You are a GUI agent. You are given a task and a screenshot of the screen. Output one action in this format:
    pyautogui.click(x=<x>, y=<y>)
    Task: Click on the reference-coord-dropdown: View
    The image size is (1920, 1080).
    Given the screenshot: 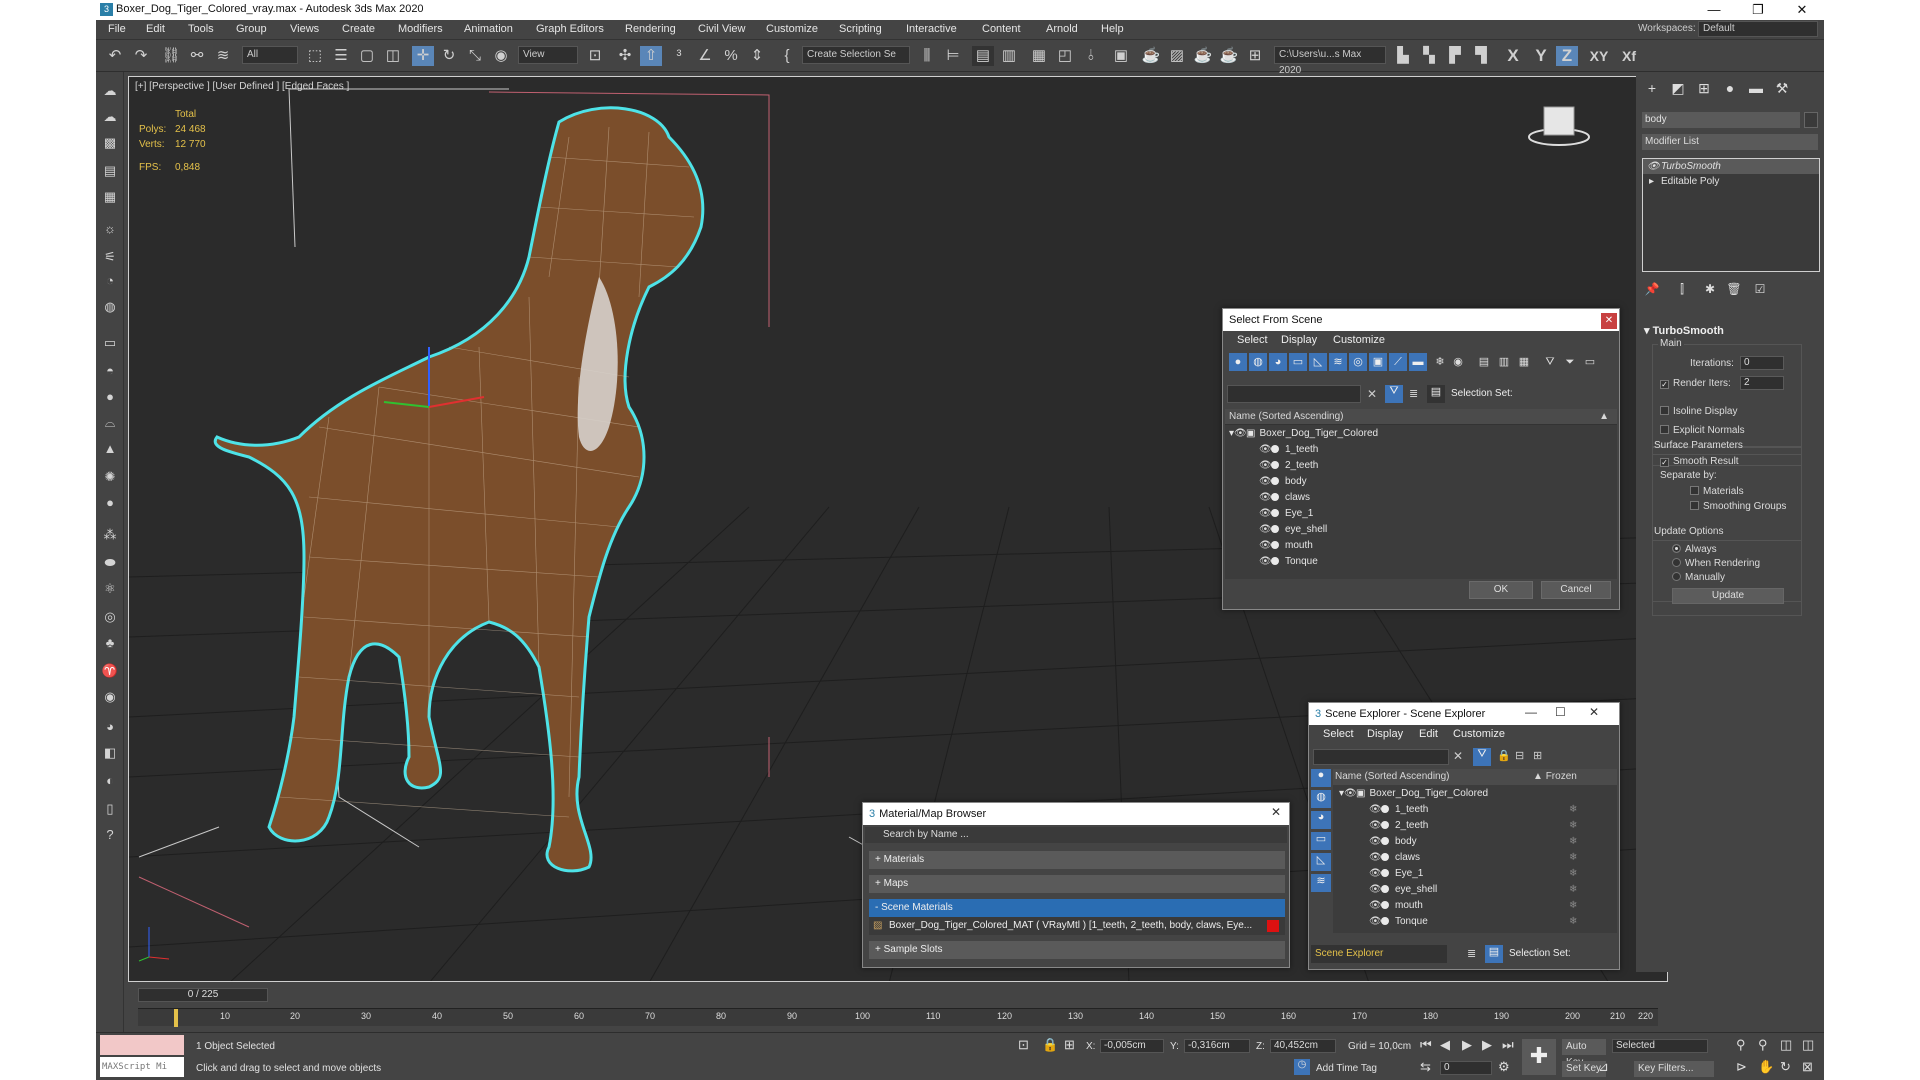 What is the action you would take?
    pyautogui.click(x=548, y=55)
    